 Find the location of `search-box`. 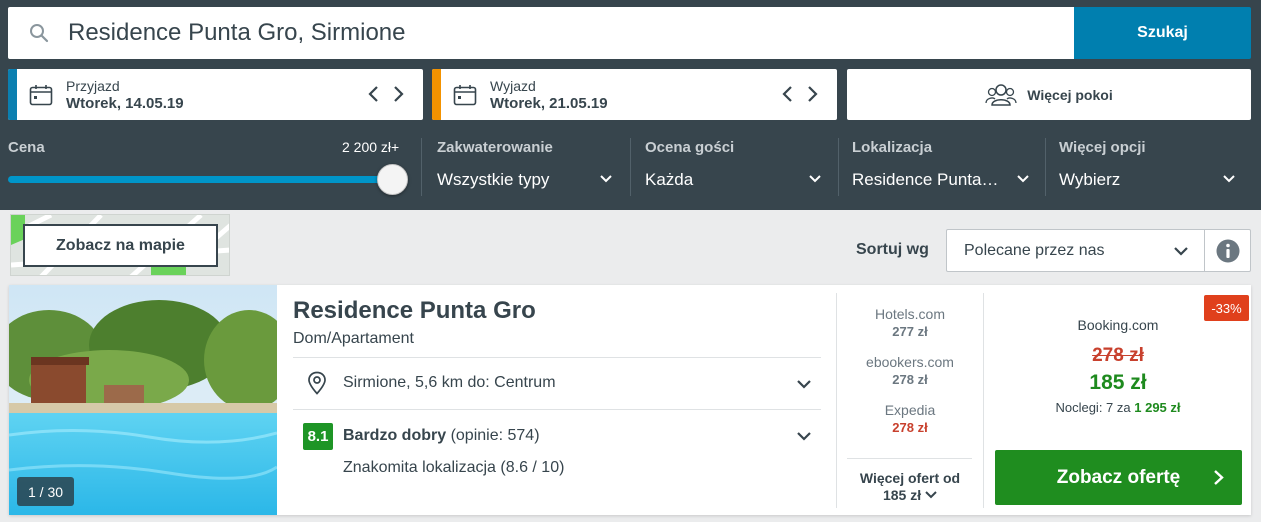

search-box is located at coordinates (541, 33).